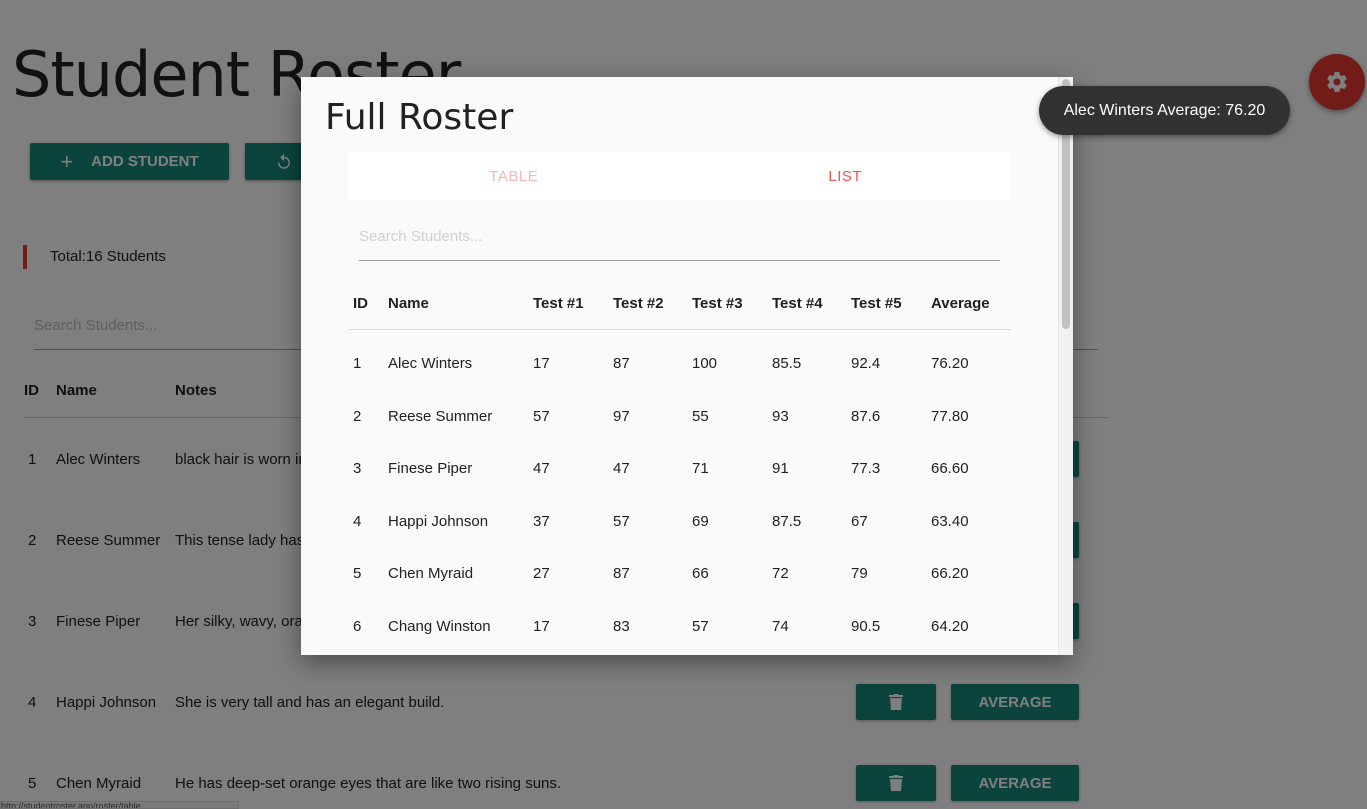 This screenshot has width=1367, height=809. Describe the element at coordinates (866, 363) in the screenshot. I see `cell-test-5: 92.4` at that location.